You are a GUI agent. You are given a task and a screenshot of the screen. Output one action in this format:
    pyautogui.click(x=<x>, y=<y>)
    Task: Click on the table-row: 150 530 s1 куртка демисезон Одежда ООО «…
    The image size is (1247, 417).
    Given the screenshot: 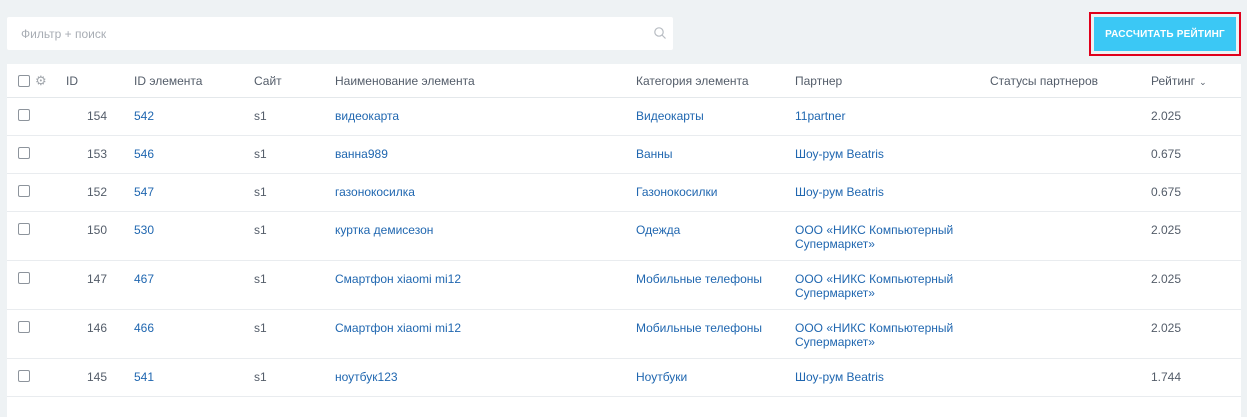 What is the action you would take?
    pyautogui.click(x=624, y=236)
    